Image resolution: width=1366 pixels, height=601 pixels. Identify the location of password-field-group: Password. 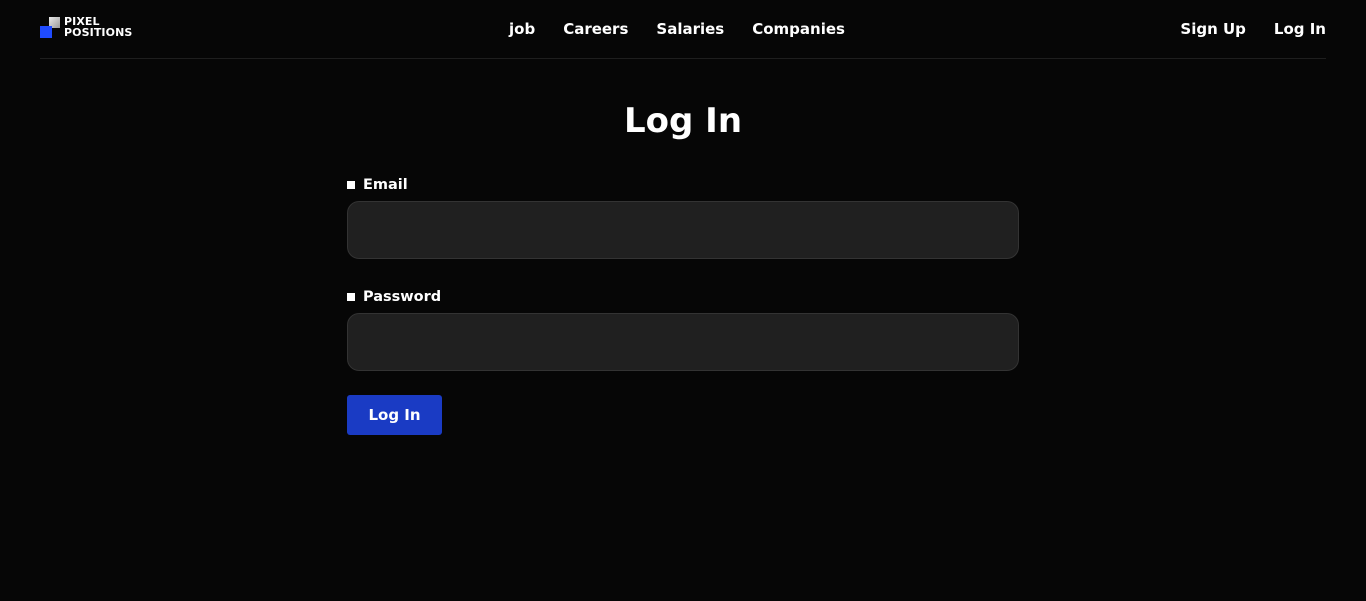
(683, 327).